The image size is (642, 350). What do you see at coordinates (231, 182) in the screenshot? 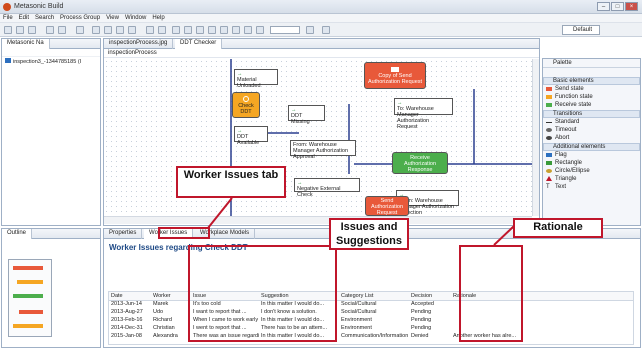
I see `callout-worker-issues-tab: Worker Issues tab` at bounding box center [231, 182].